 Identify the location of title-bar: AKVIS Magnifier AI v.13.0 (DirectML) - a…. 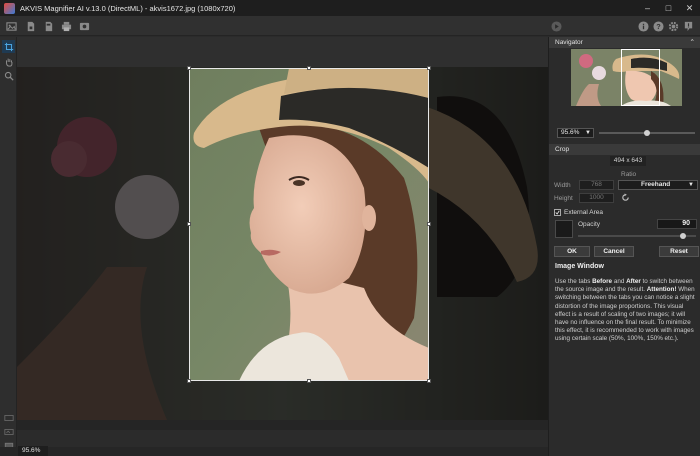
(350, 8).